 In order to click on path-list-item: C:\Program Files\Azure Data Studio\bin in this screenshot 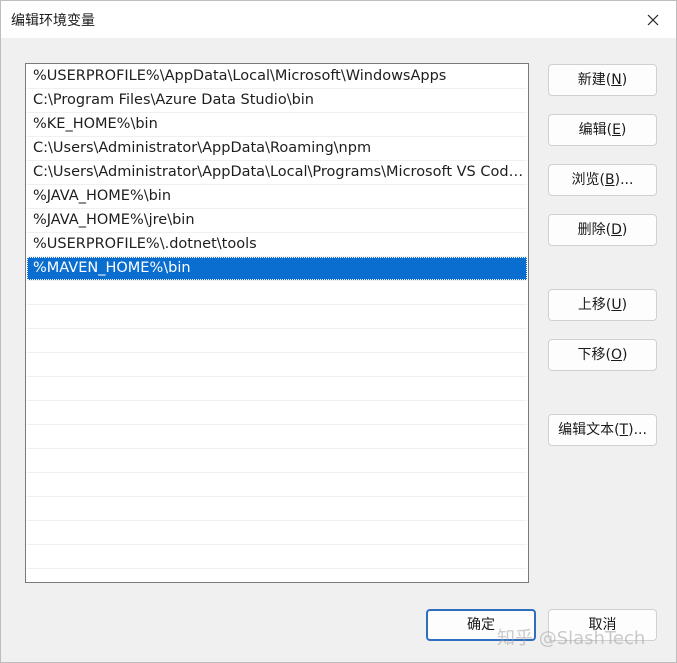, I will do `click(277, 101)`.